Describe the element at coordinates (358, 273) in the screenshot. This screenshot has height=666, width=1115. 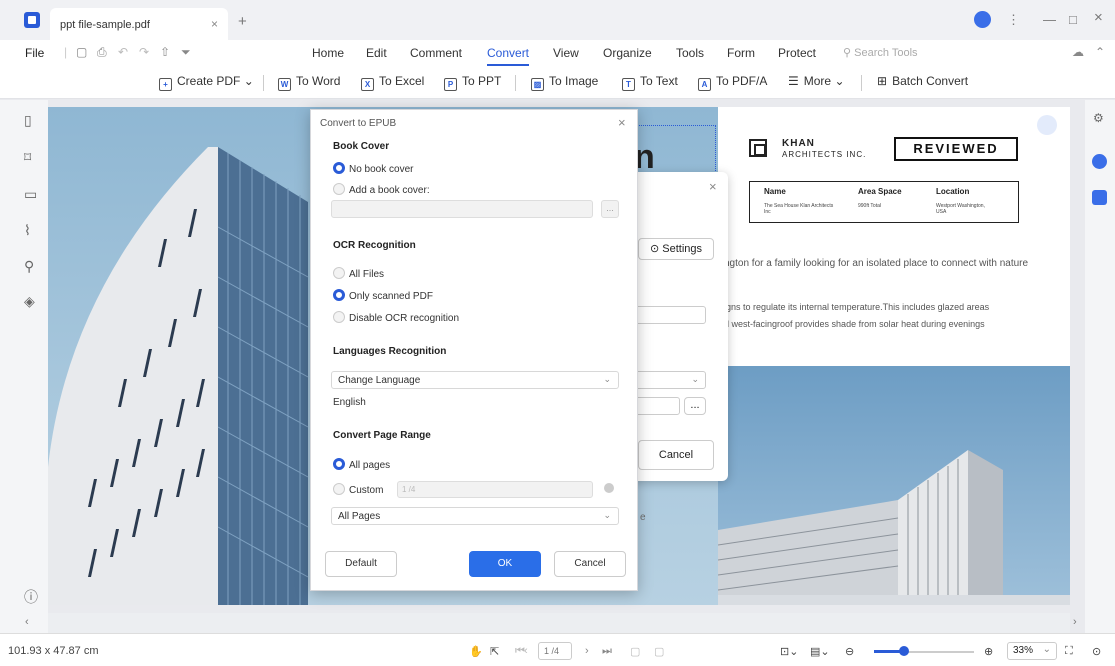
I see `ocr-all-files-radio: All Files` at that location.